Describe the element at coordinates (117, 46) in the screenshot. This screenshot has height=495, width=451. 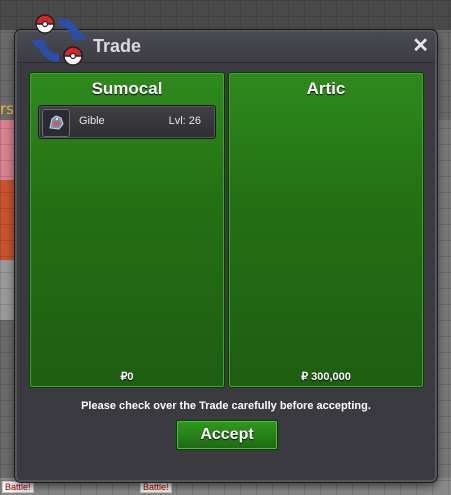
I see `window-title: Trade` at that location.